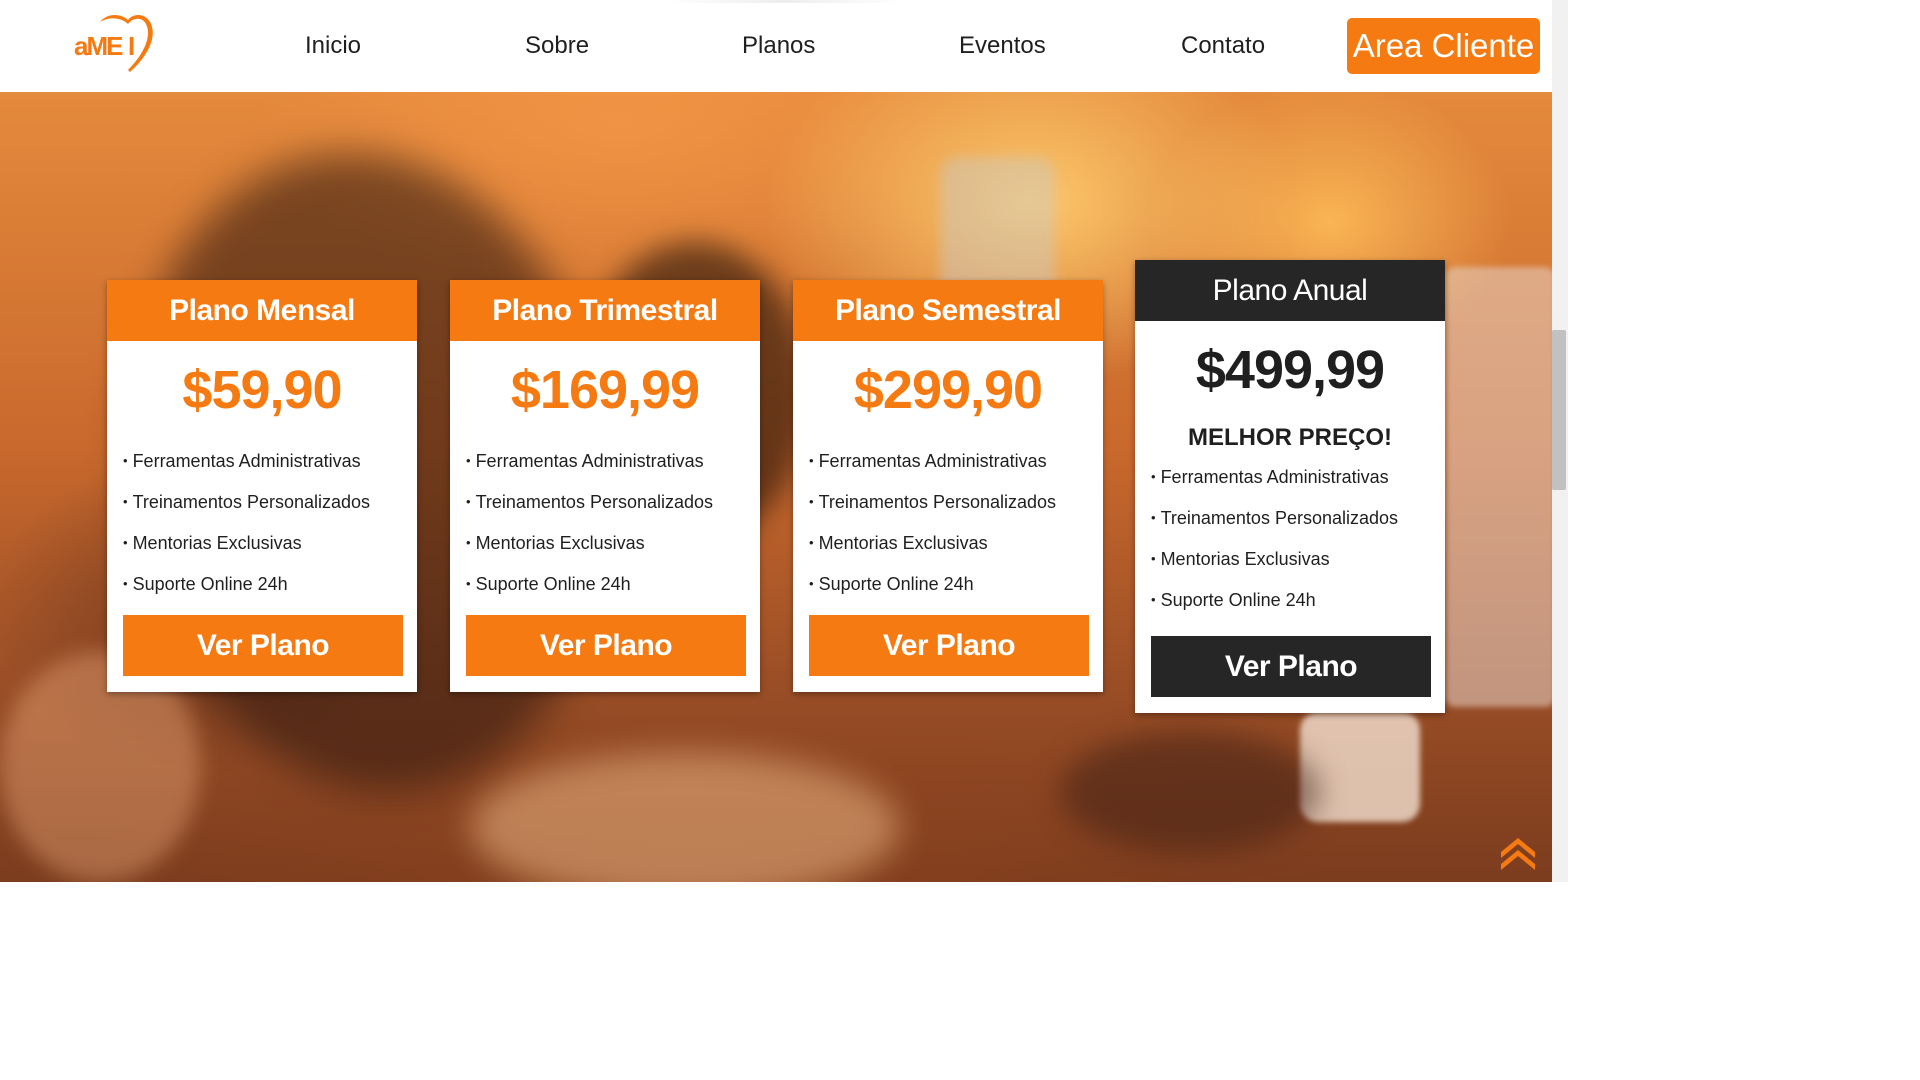  What do you see at coordinates (1002, 46) in the screenshot?
I see `nav-eventos: Eventos` at bounding box center [1002, 46].